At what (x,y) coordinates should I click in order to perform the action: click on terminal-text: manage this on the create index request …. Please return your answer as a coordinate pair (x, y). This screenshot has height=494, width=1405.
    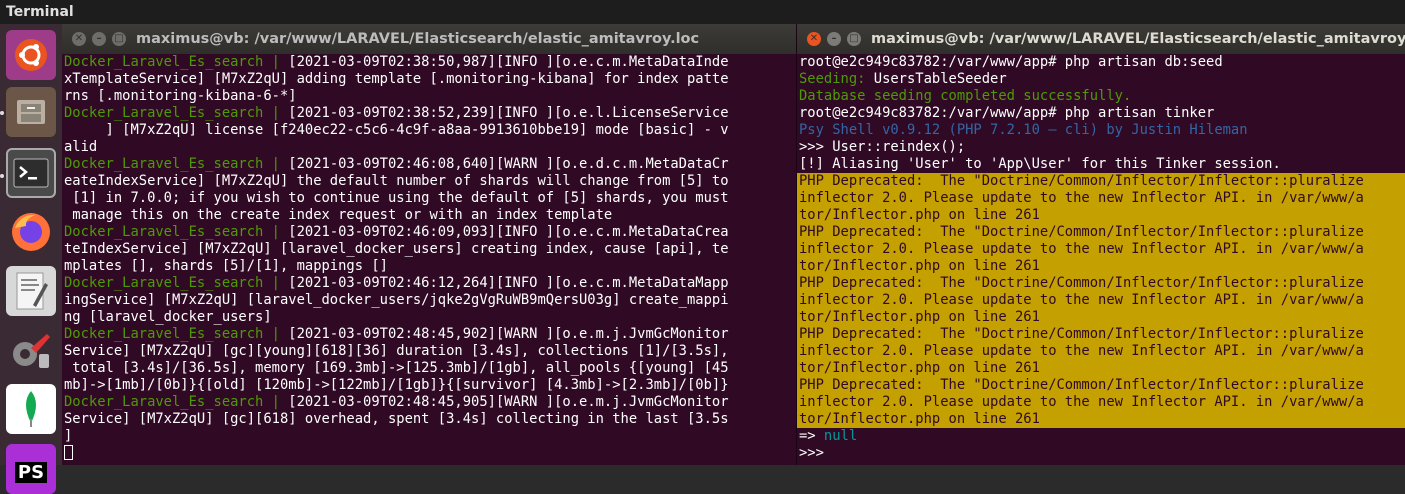
    Looking at the image, I should click on (338, 215).